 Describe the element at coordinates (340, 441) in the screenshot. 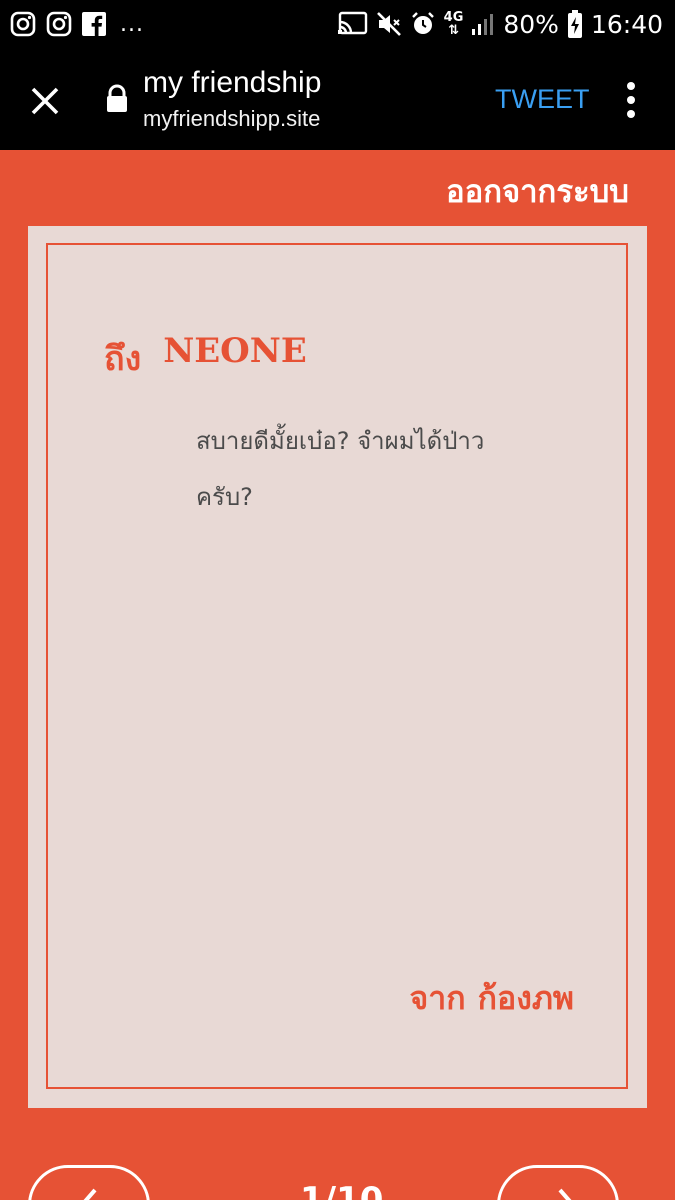

I see `message-line: สบายดีมั้ยเบ๋อ? จำผมได้ป่าว` at that location.